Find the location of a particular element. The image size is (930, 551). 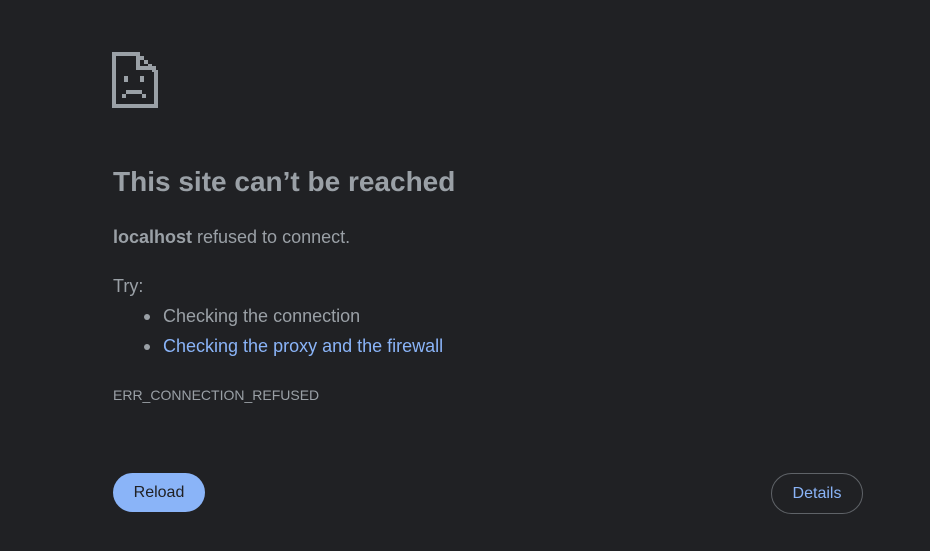

error-code: ERR_CONNECTION_REFUSED is located at coordinates (216, 395).